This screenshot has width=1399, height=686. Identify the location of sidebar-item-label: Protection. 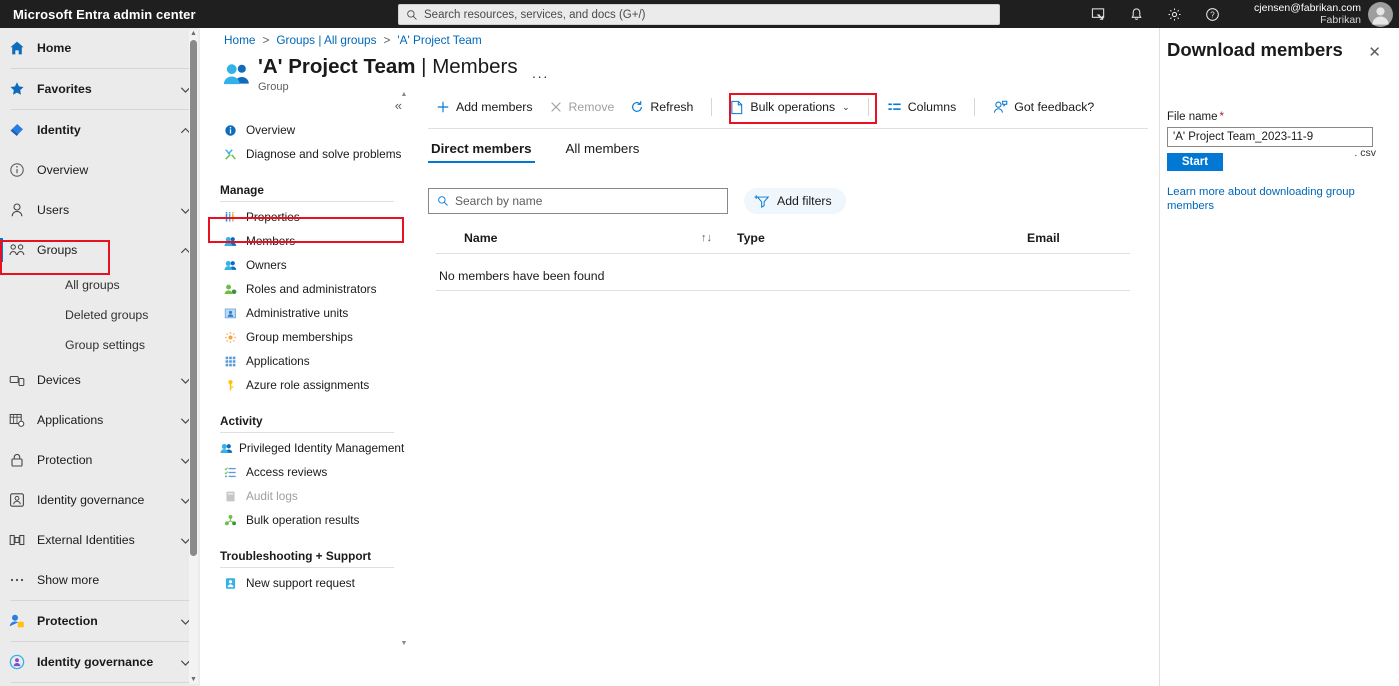
(65, 460).